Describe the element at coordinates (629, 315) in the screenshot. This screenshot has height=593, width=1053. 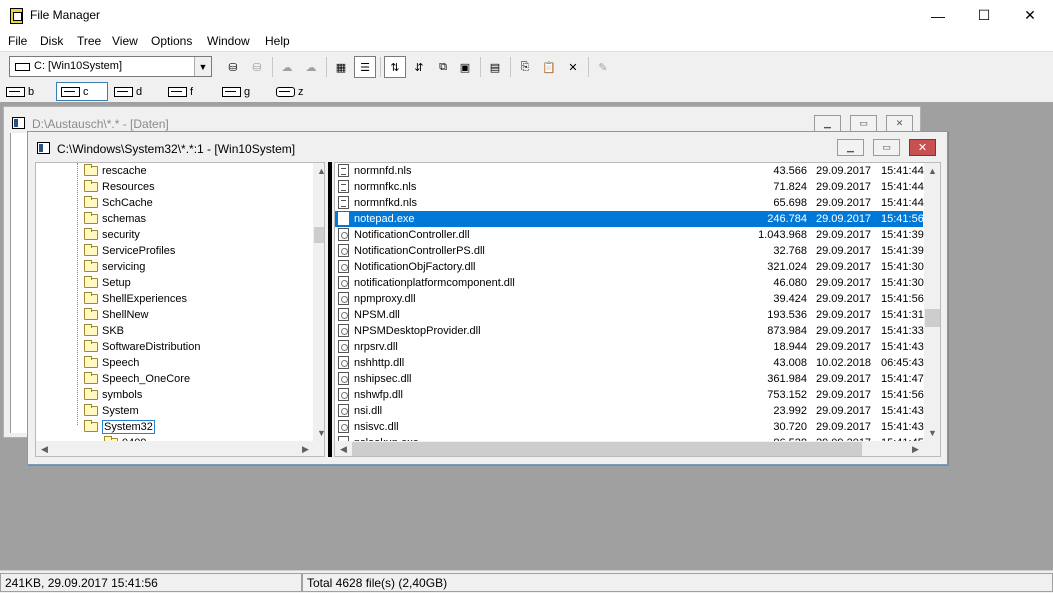
I see `file-row: NPSM.dll 193.536 29.09.2017 15:41:31` at that location.